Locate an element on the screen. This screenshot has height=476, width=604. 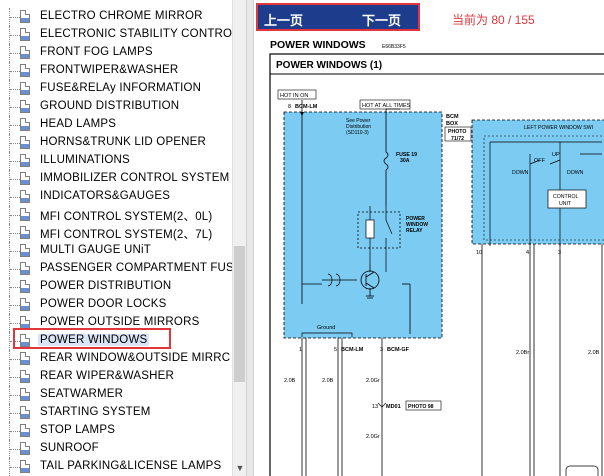
switch-up-label: UP is located at coordinates (556, 155).